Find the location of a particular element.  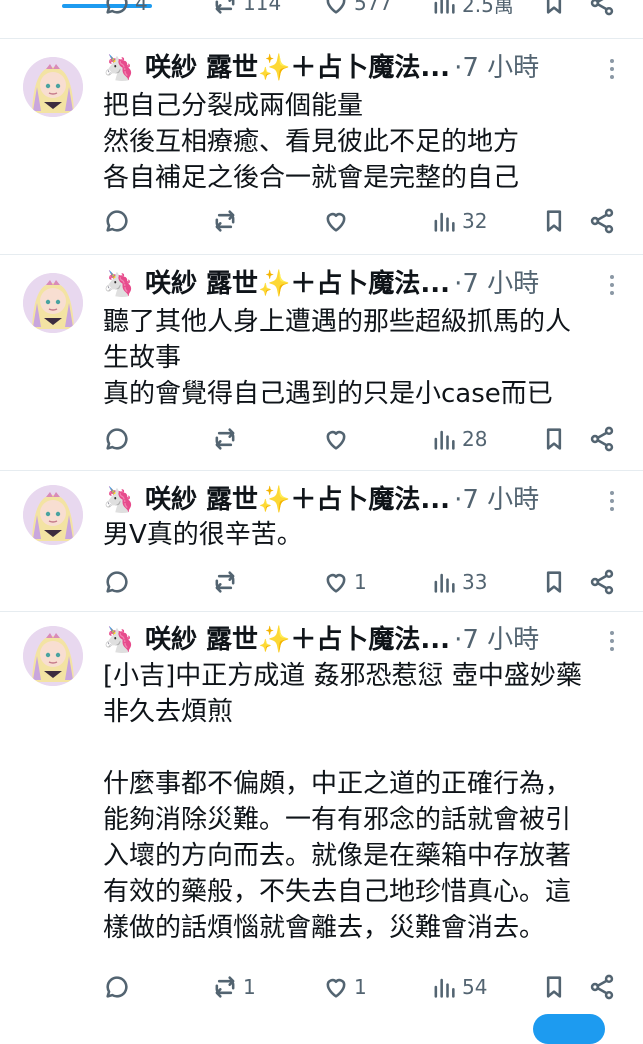

bookmark-action-partial is located at coordinates (554, 10).